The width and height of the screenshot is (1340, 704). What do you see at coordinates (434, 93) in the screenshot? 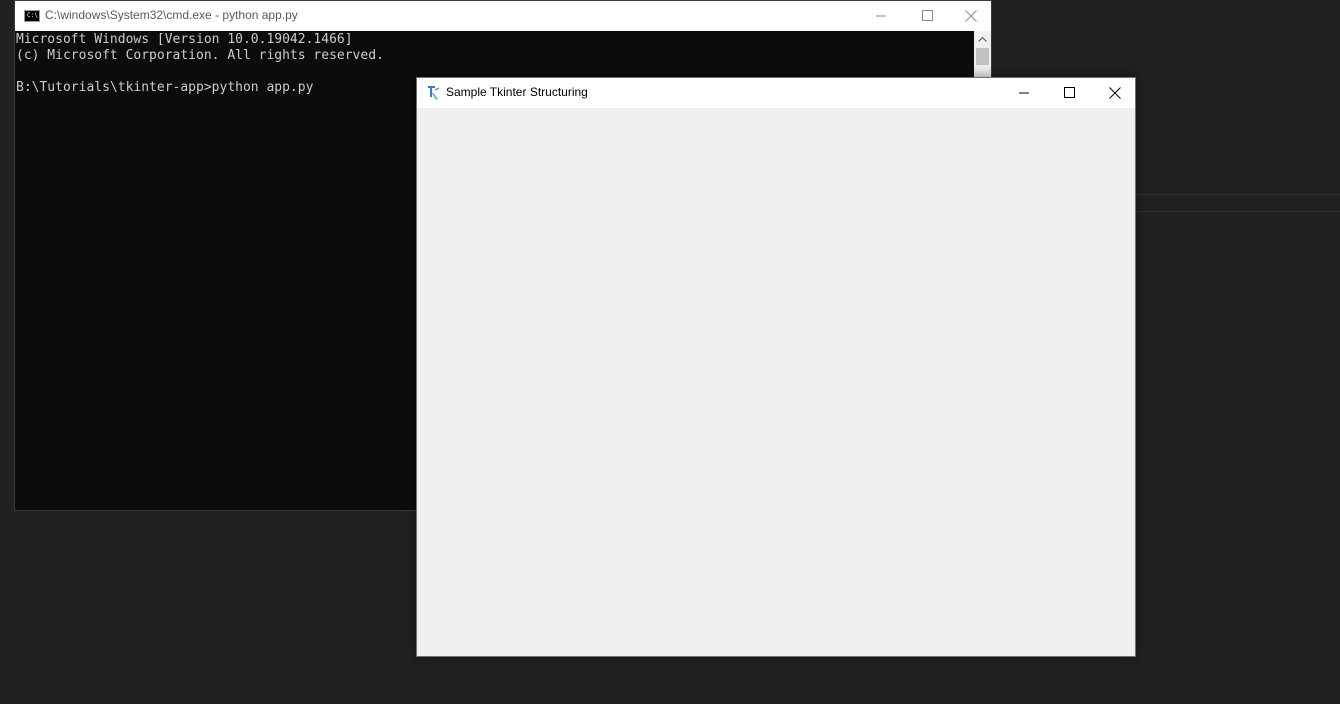
I see `tk-feather-icon` at bounding box center [434, 93].